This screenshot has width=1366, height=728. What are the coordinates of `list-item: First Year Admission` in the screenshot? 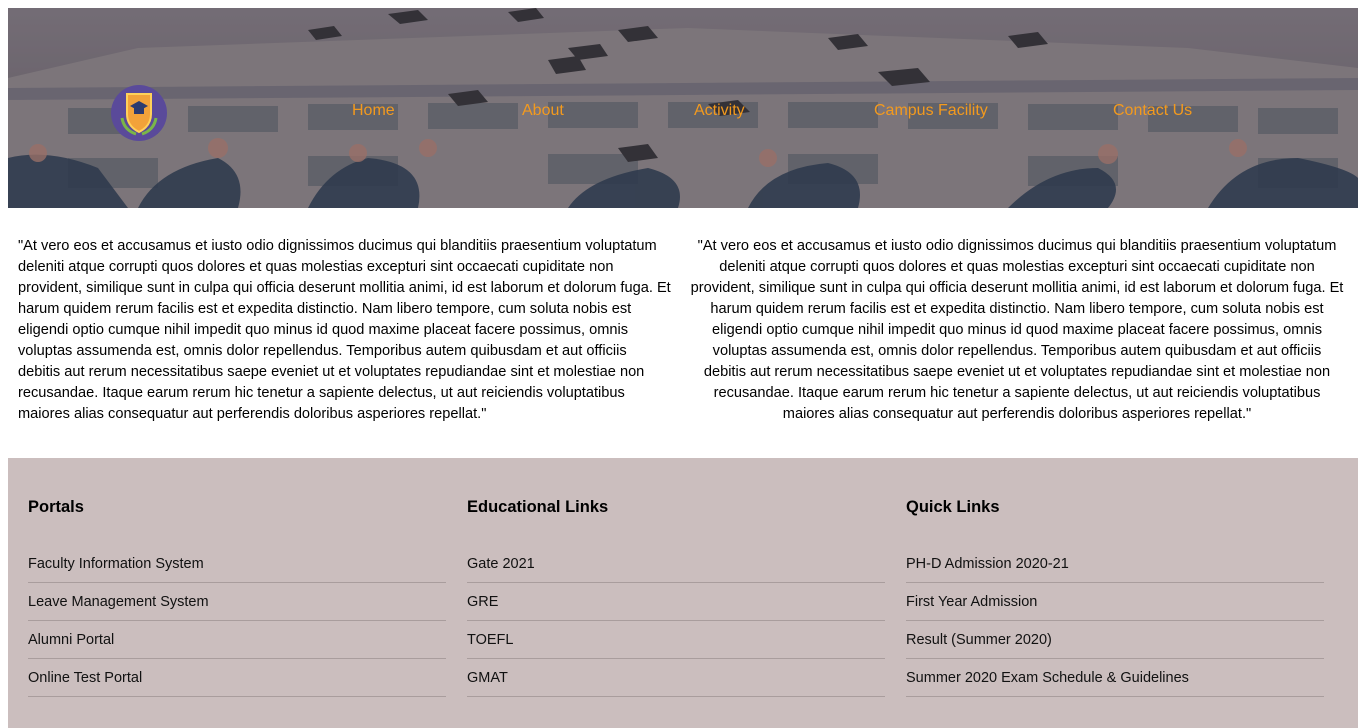 It's located at (1115, 602).